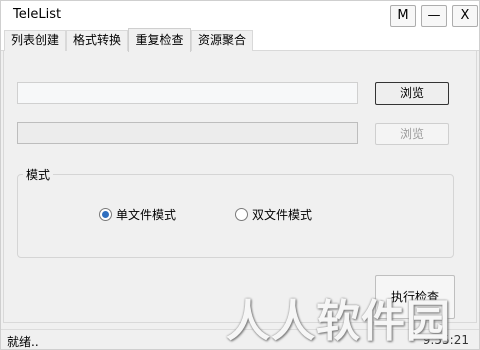 The height and width of the screenshot is (350, 480). What do you see at coordinates (146, 214) in the screenshot?
I see `single-file-mode-label: 单文件模式` at bounding box center [146, 214].